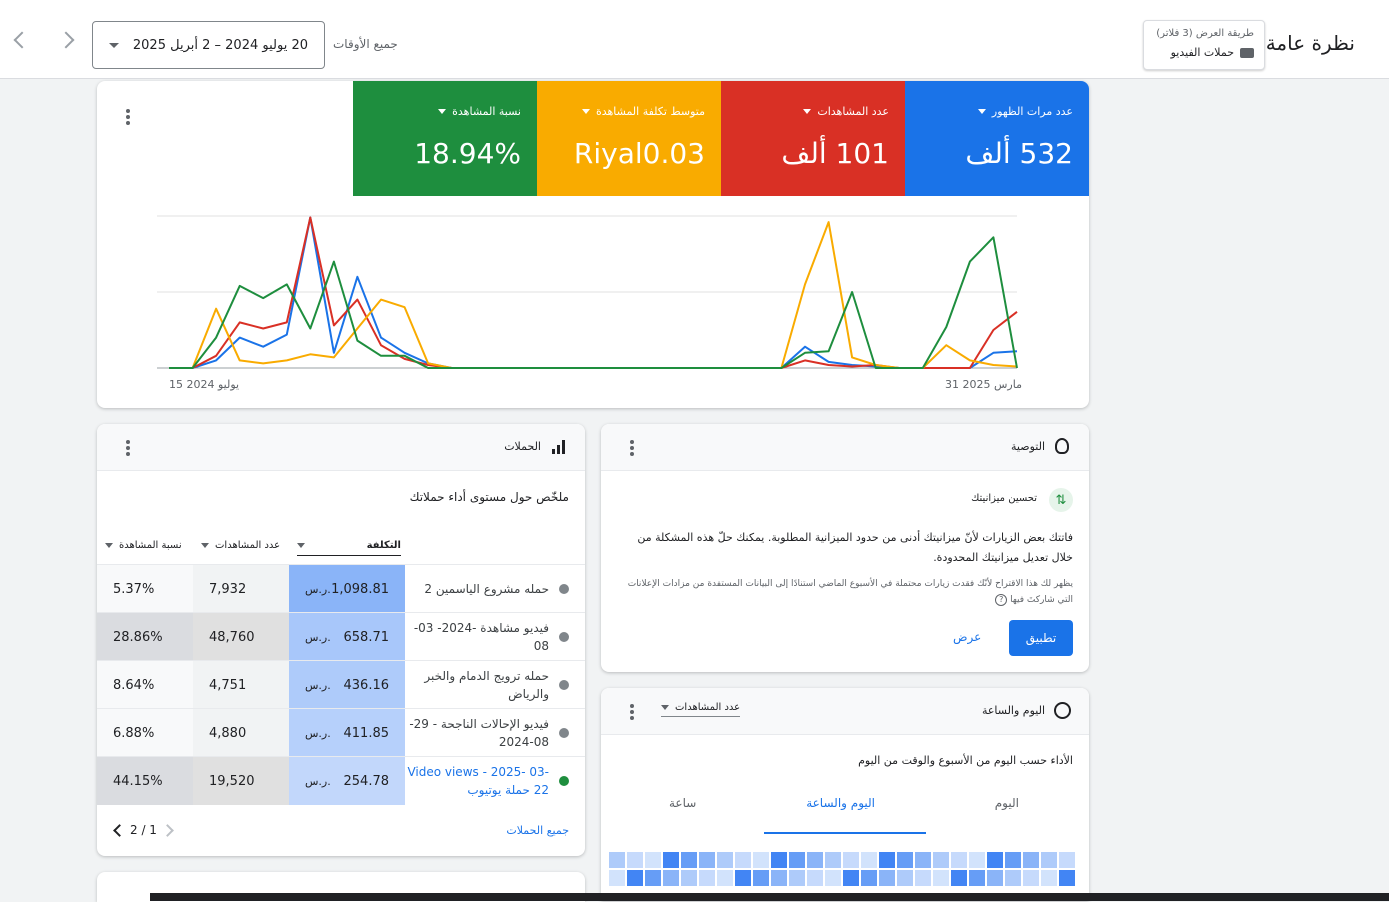 This screenshot has height=902, width=1389. I want to click on metric-avg-cpv: متوسط تكلفة المشاهدة Riyal0.03, so click(629, 138).